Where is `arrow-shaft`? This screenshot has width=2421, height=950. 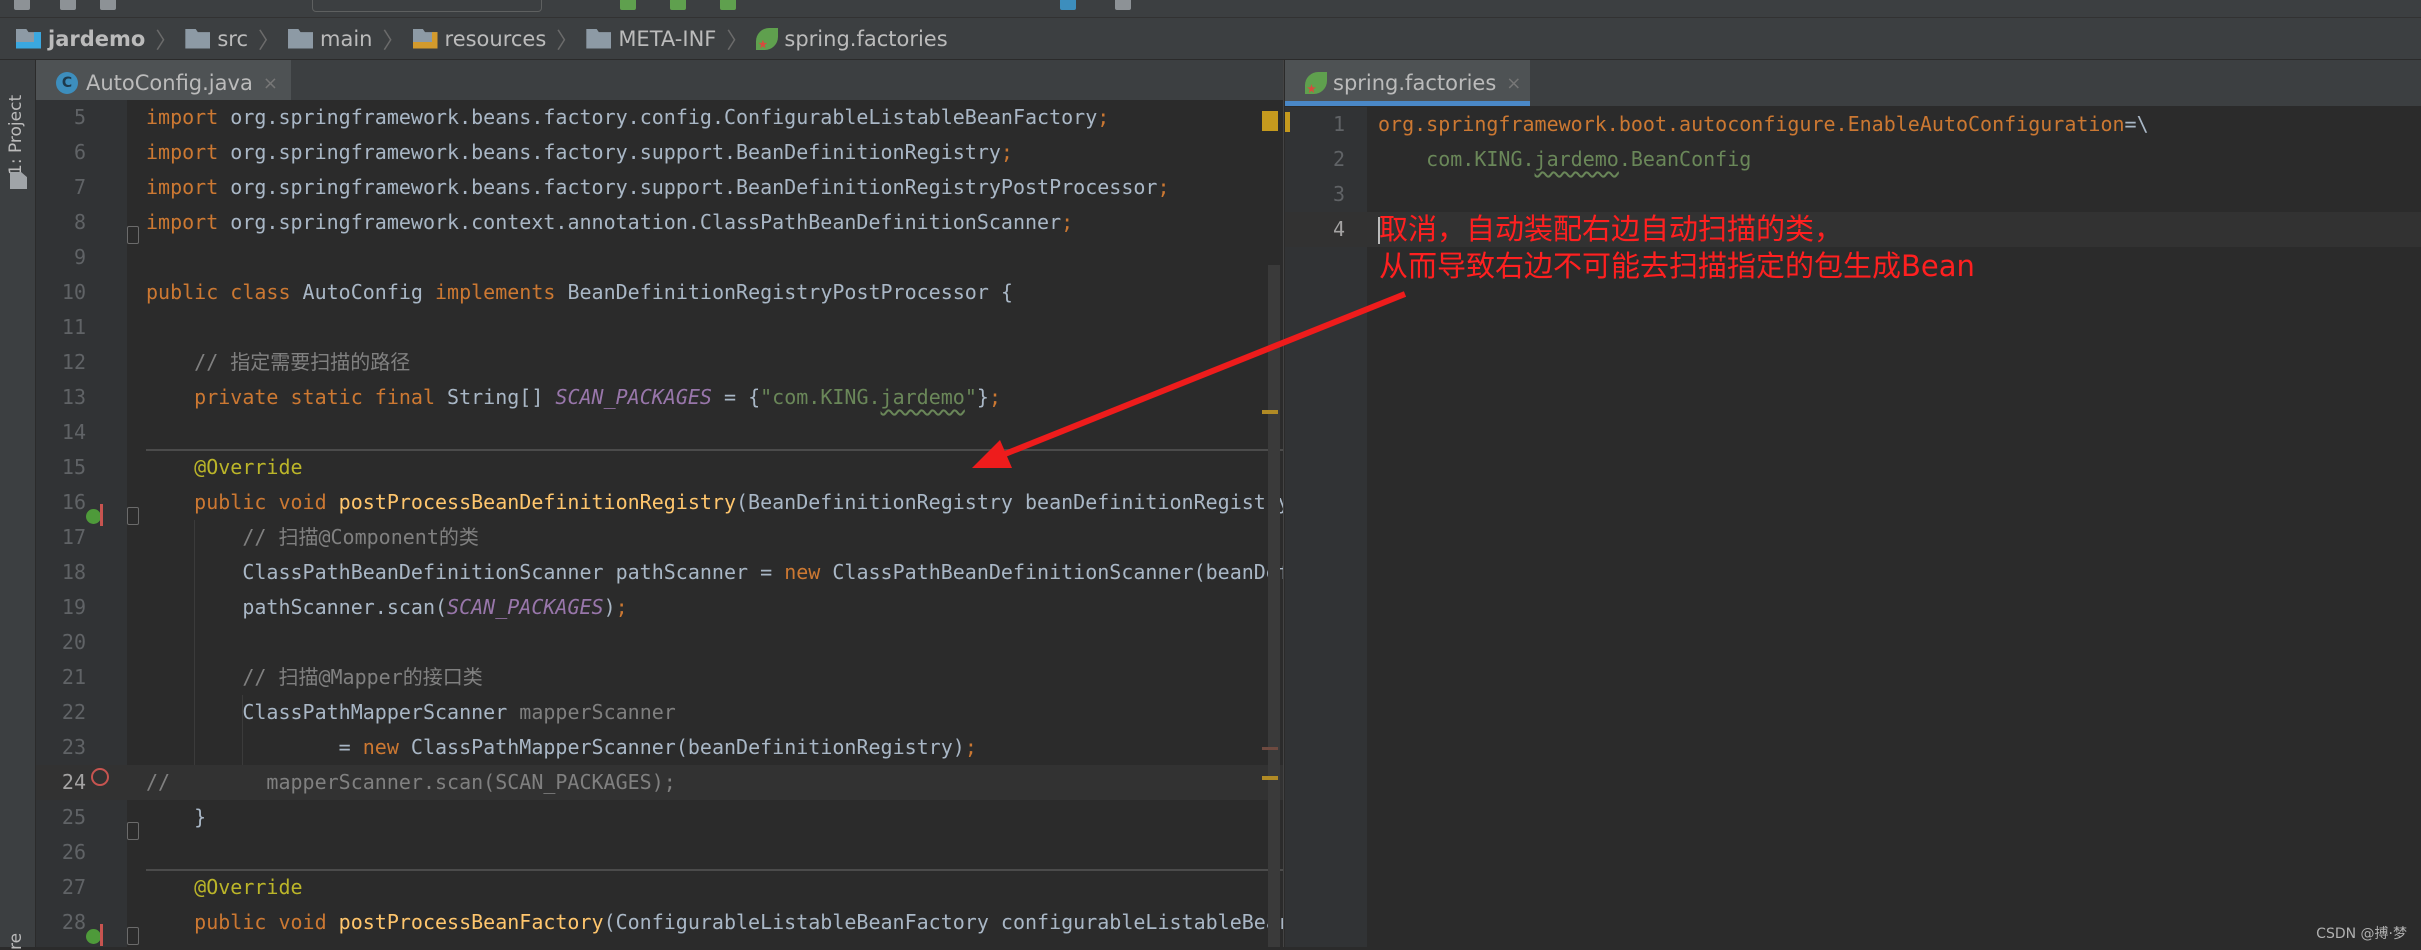
arrow-shaft is located at coordinates (1200, 376).